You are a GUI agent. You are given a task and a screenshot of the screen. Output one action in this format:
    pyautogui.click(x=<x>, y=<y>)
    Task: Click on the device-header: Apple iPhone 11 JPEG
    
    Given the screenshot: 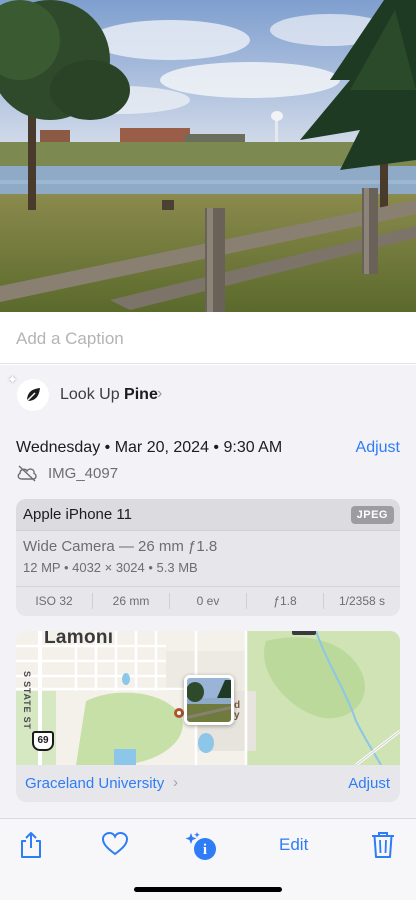 What is the action you would take?
    pyautogui.click(x=208, y=515)
    